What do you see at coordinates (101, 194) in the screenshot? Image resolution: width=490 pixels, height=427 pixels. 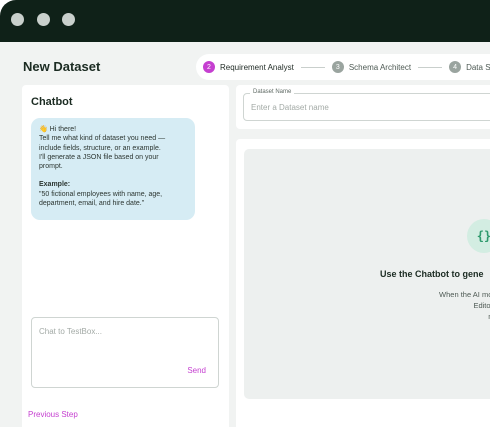 I see `example-line: "50 fictional employees with name, age,` at bounding box center [101, 194].